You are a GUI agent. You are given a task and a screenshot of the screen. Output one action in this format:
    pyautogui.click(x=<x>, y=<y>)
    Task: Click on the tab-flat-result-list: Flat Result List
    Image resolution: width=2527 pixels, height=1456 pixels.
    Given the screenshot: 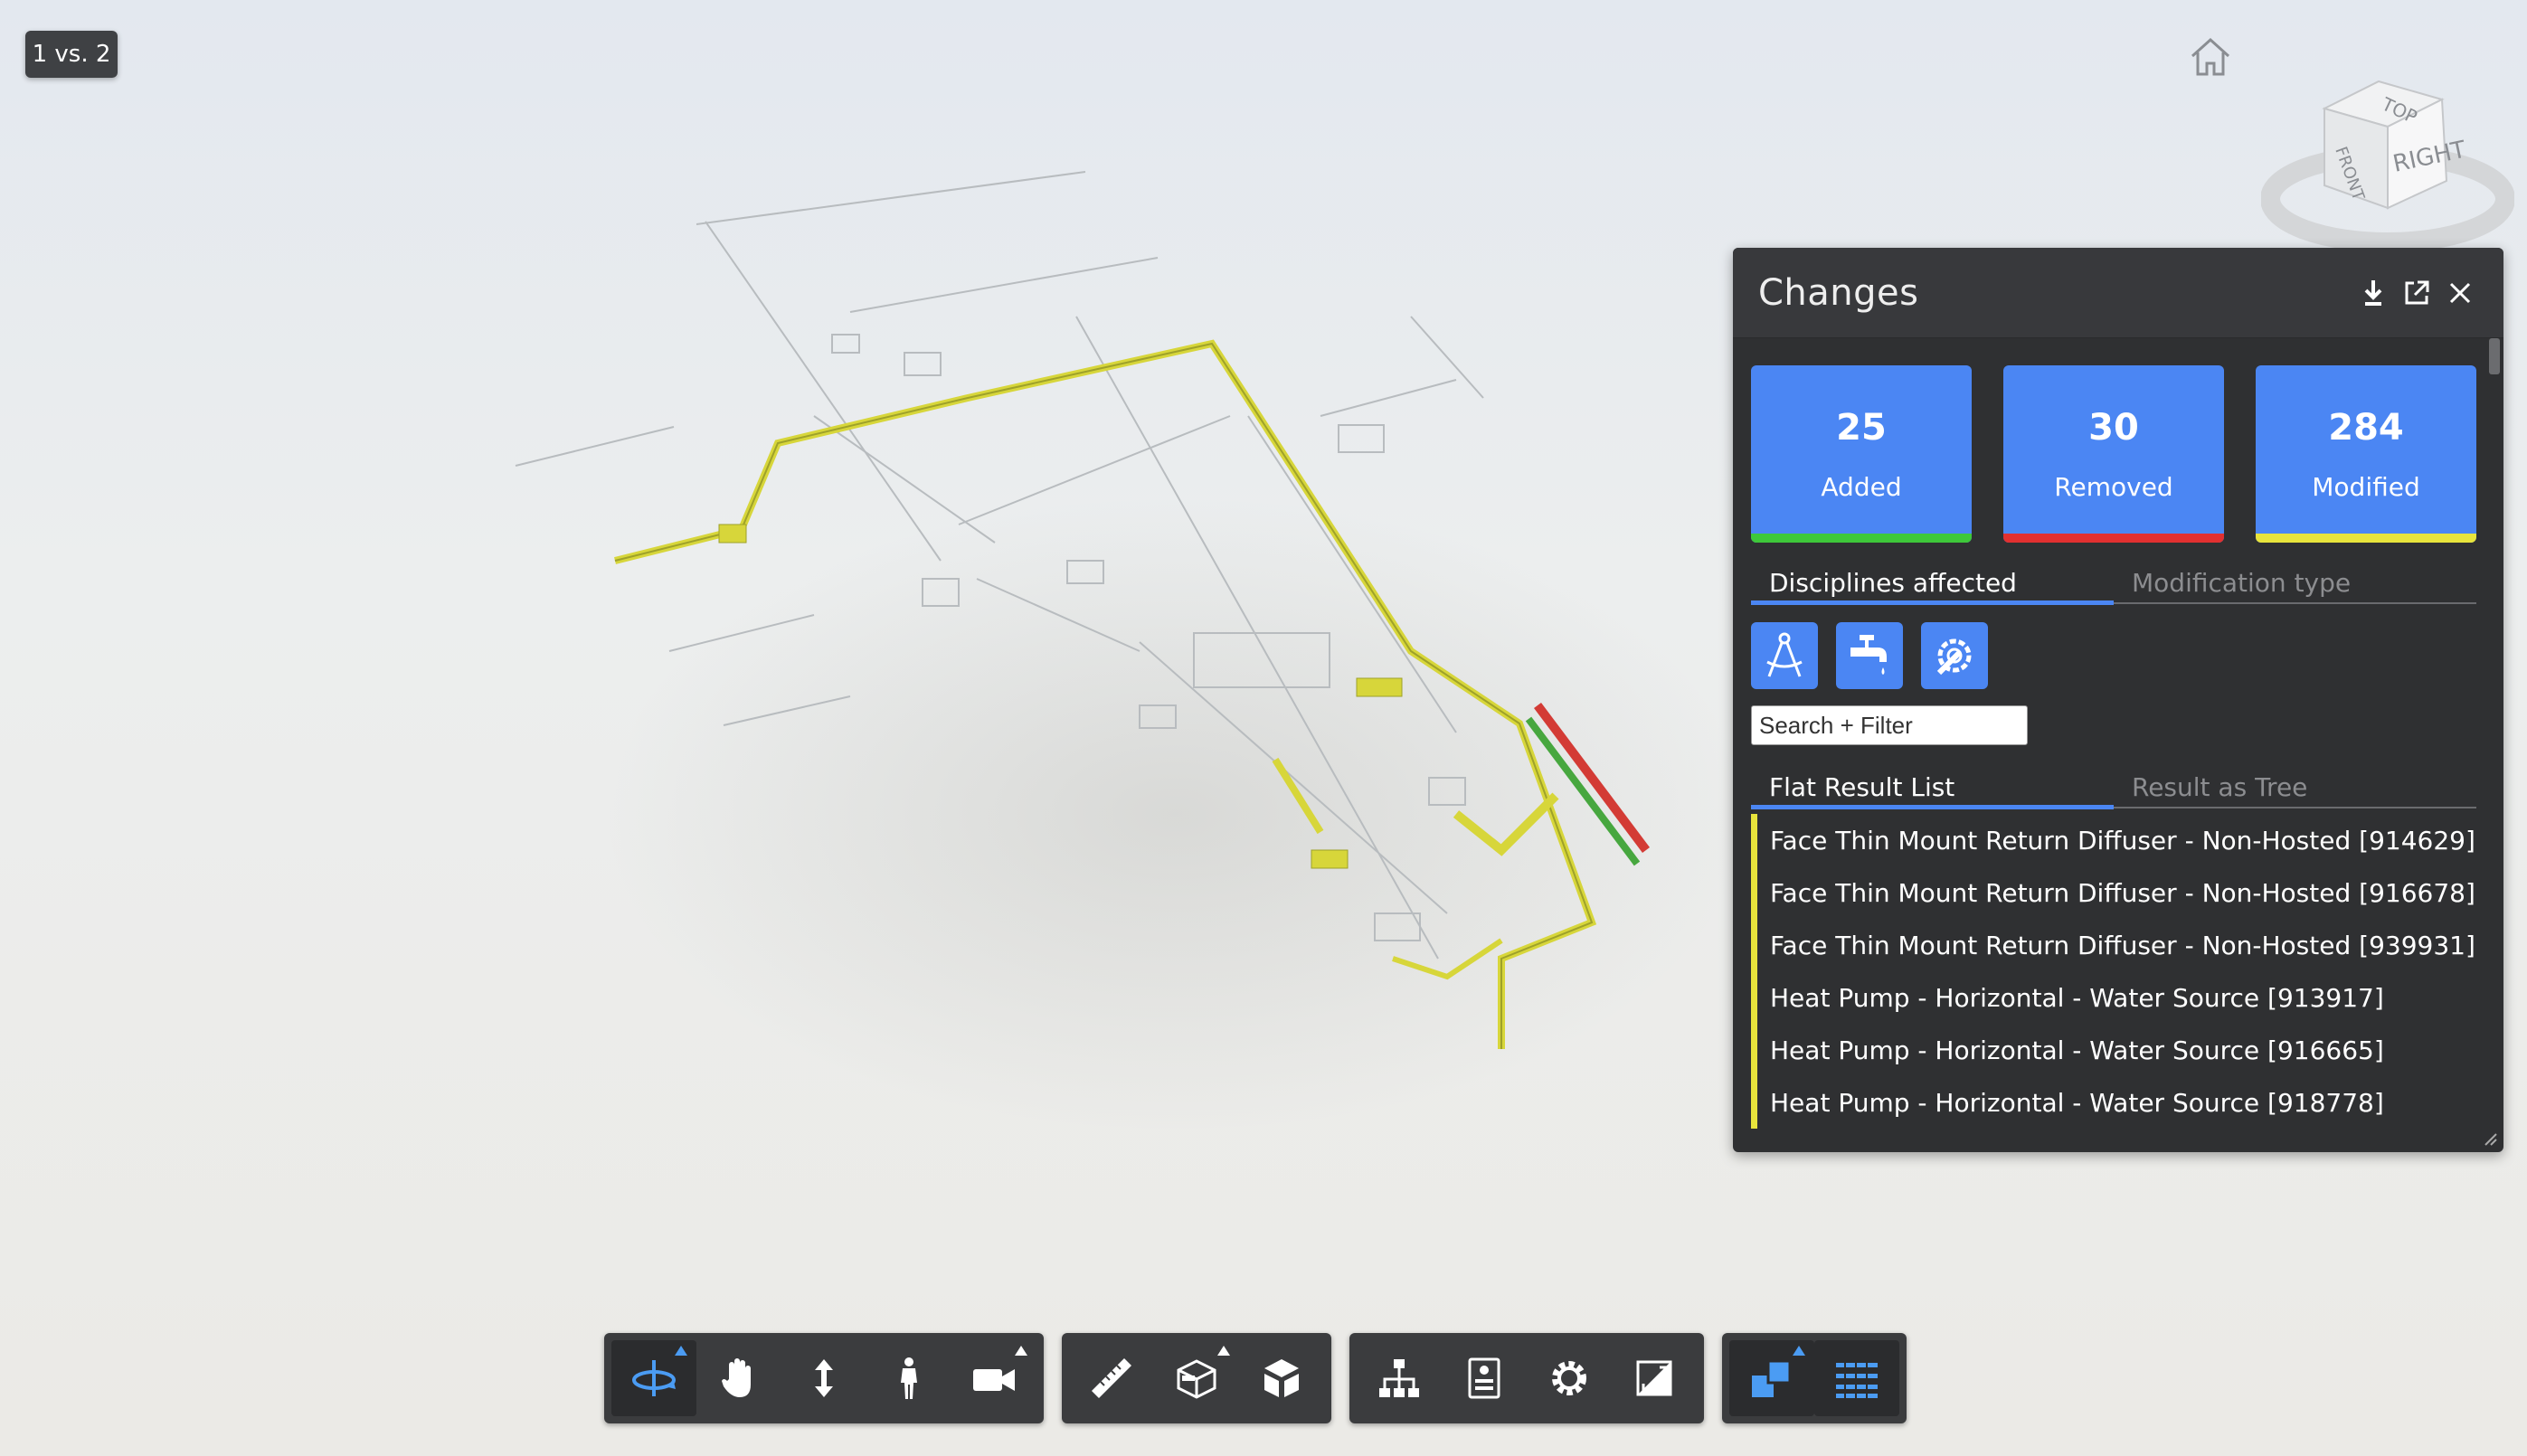 What is the action you would take?
    pyautogui.click(x=1933, y=787)
    